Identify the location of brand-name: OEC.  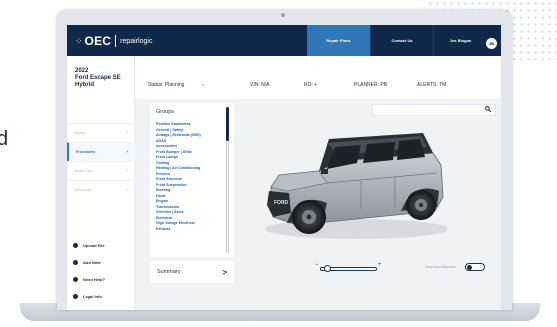
(98, 41).